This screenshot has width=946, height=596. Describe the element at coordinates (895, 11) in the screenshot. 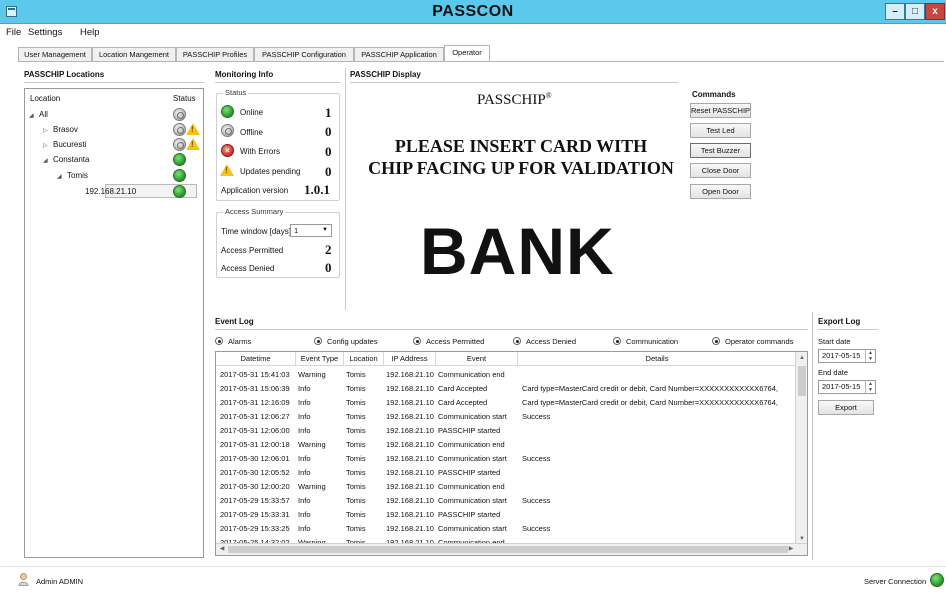

I see `minimize-button: –` at that location.